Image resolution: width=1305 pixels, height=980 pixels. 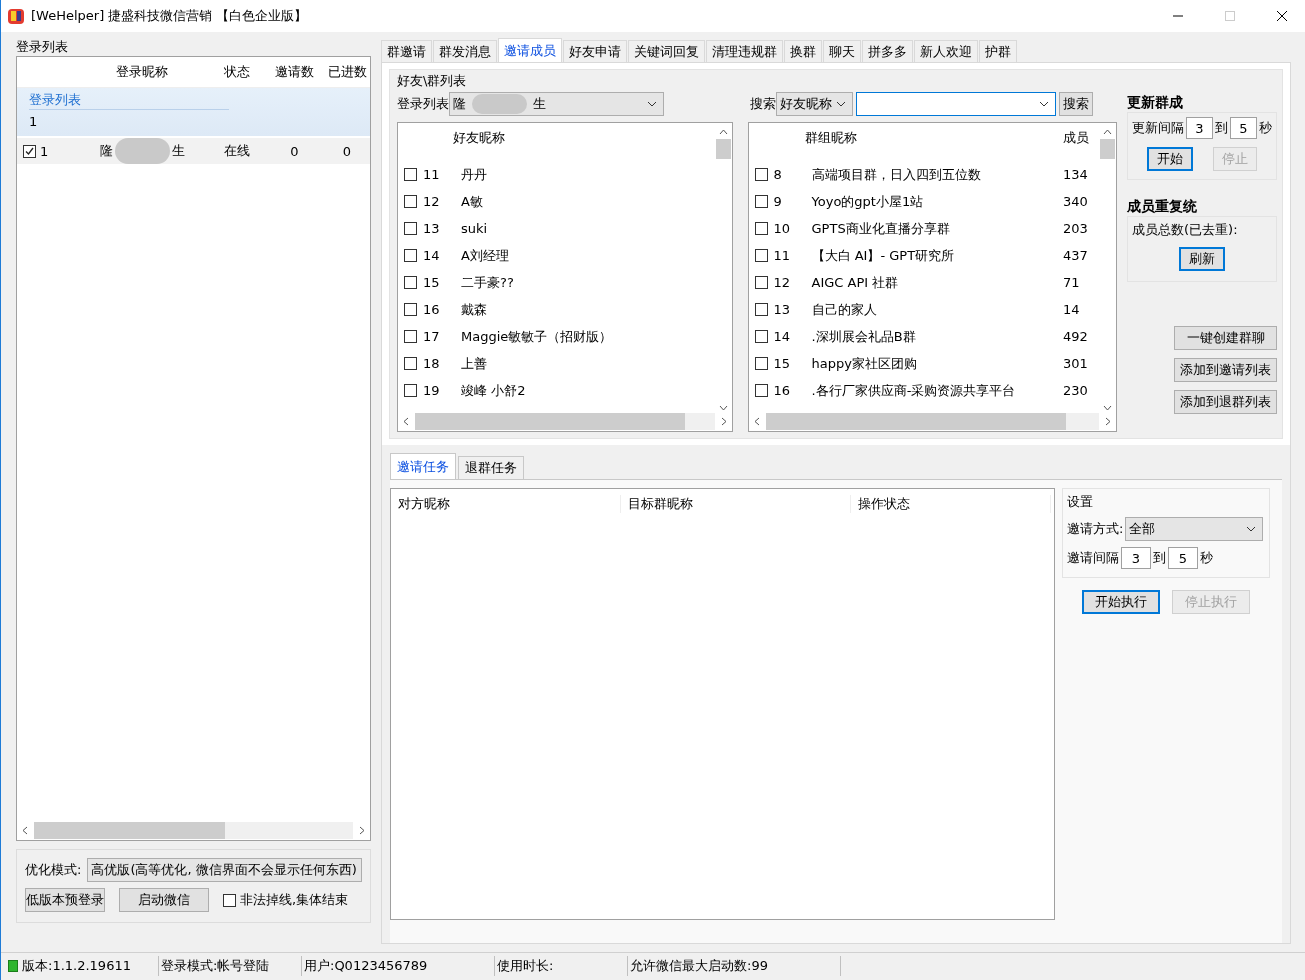 I want to click on group-row: 12 AIGC API 社群 71, so click(x=923, y=282).